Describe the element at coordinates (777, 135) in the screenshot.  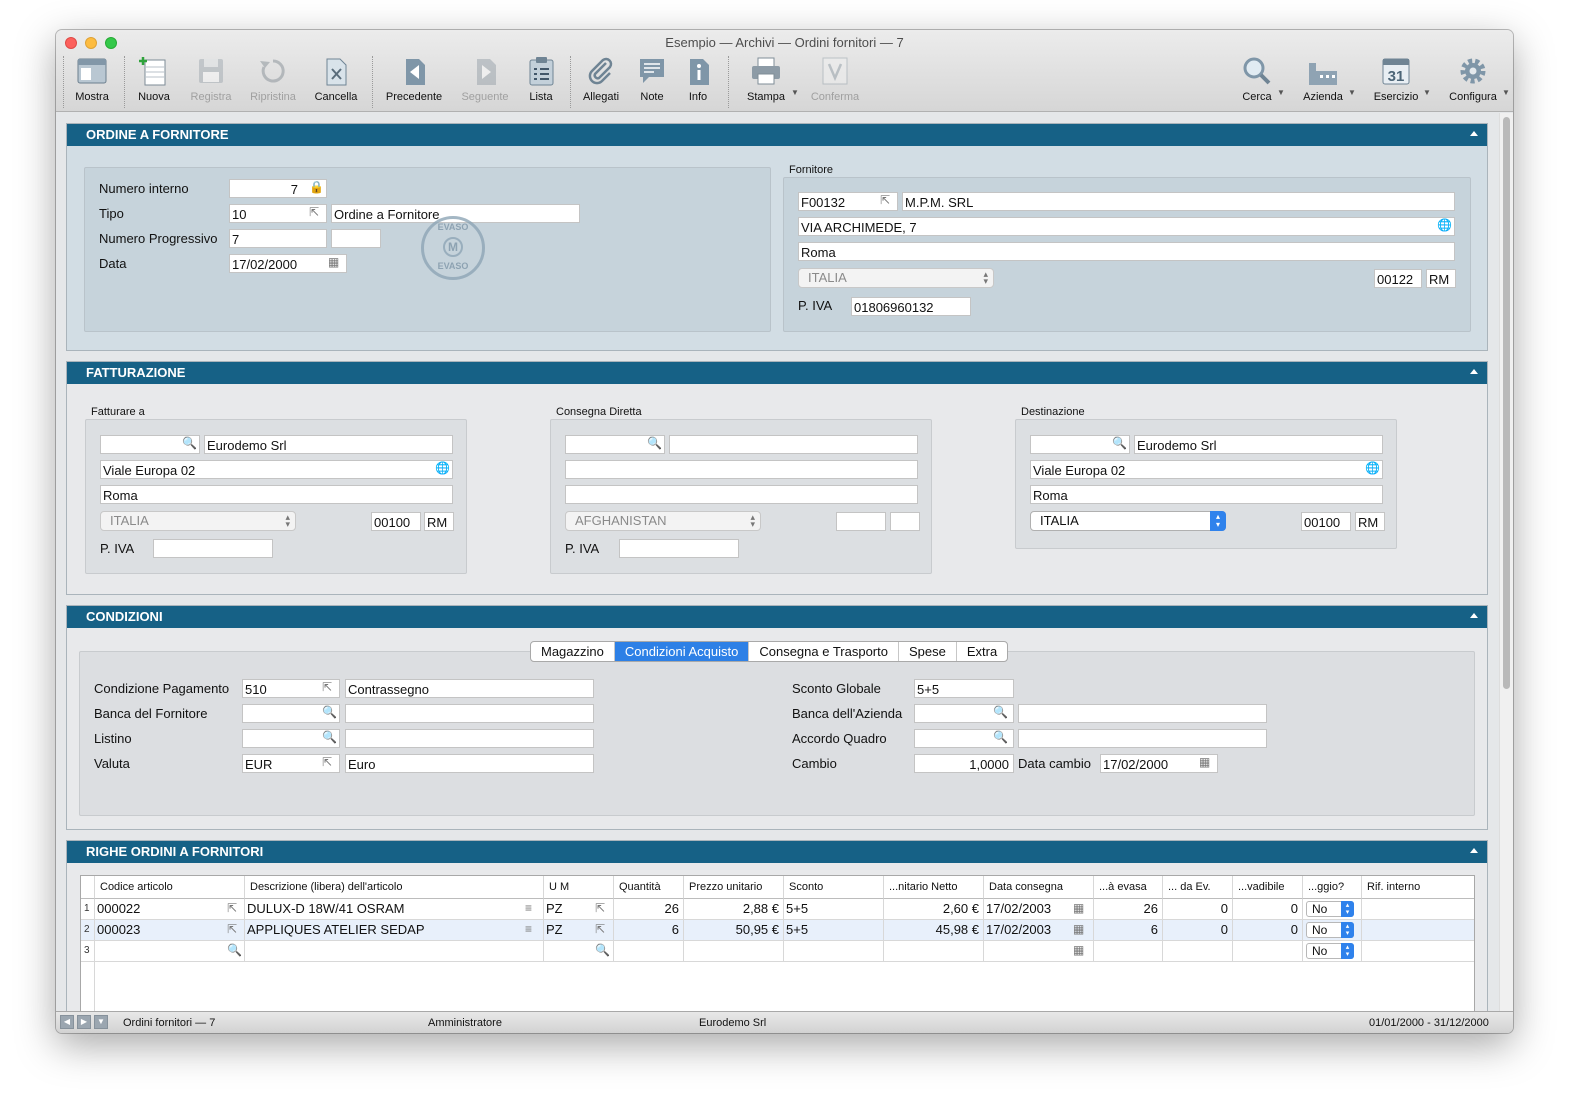
I see `ordine-section-header: ORDINE A FORNITORE` at that location.